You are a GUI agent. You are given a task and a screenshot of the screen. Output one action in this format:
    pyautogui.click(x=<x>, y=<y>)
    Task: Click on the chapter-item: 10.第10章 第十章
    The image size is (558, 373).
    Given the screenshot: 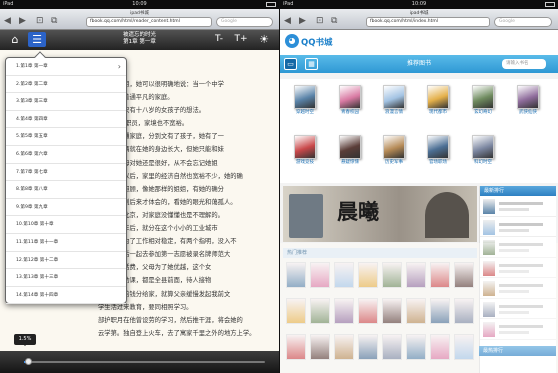 What is the action you would take?
    pyautogui.click(x=66, y=225)
    